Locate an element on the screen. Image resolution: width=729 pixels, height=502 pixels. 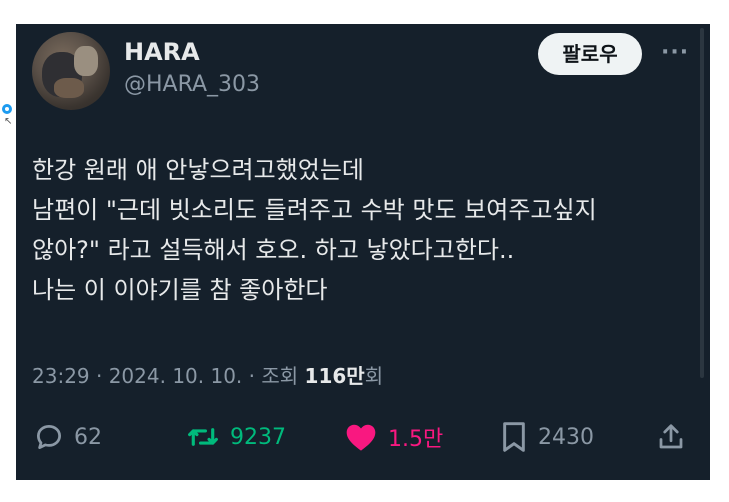
heart-icon is located at coordinates (361, 437).